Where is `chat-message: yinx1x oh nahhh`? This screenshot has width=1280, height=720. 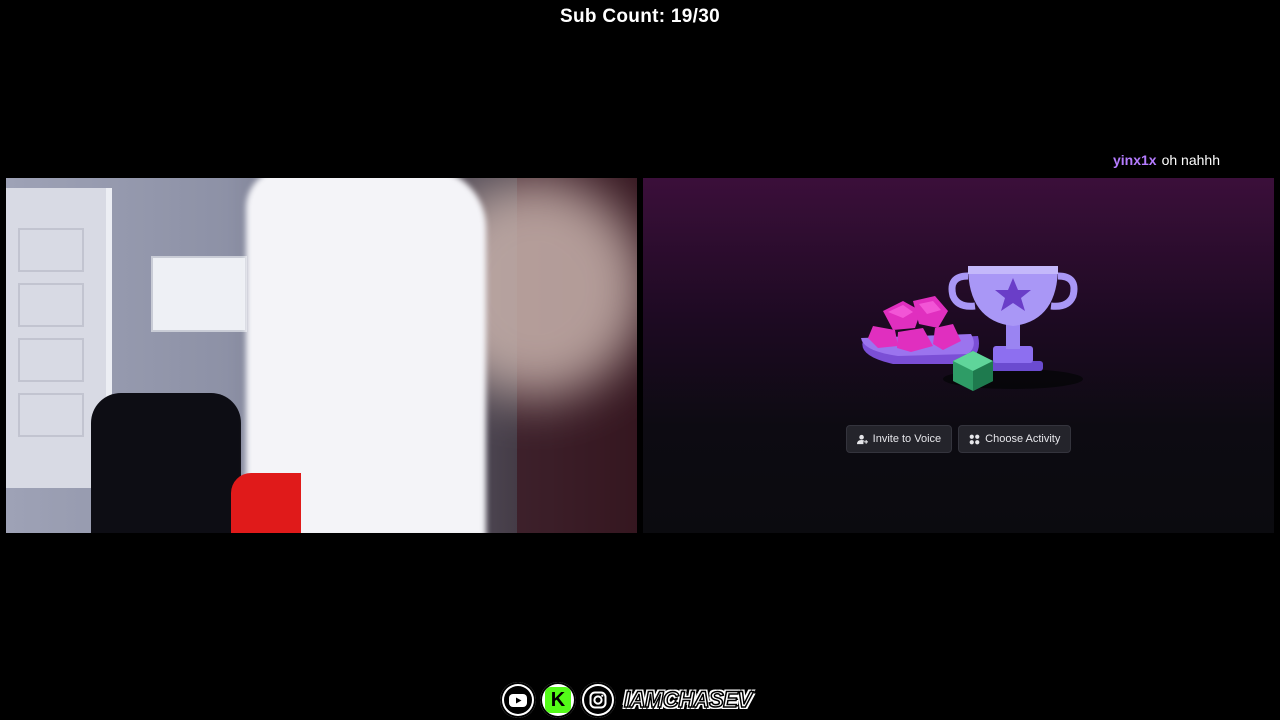 chat-message: yinx1x oh nahhh is located at coordinates (1166, 160).